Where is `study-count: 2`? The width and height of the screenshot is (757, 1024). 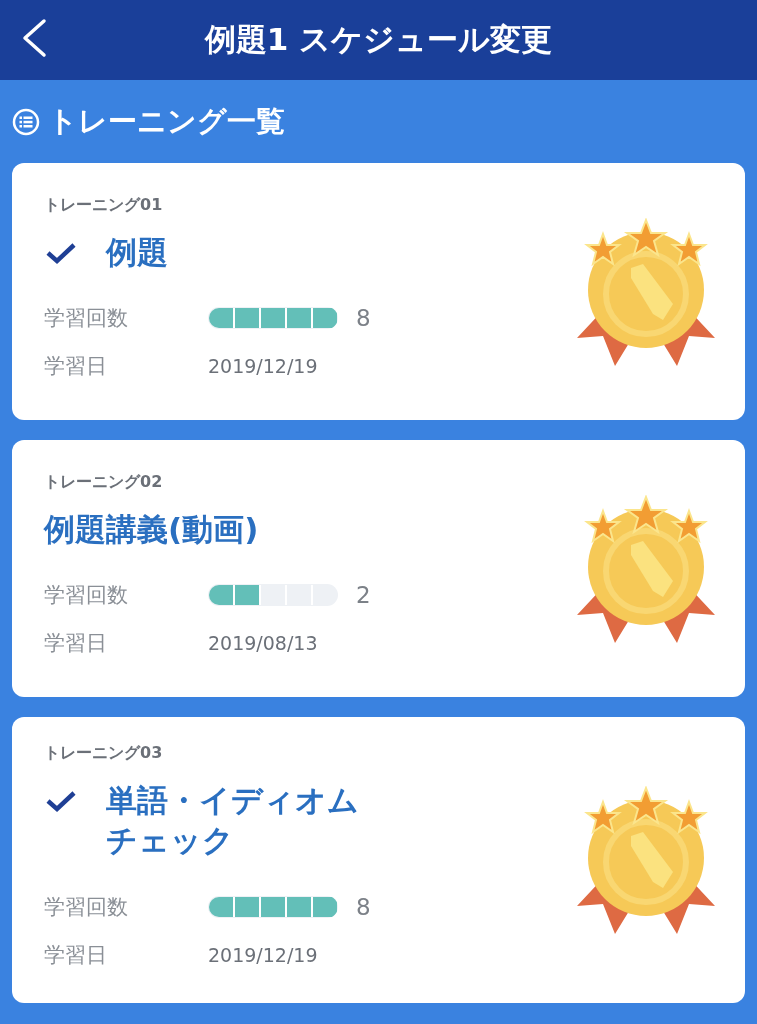
study-count: 2 is located at coordinates (363, 595).